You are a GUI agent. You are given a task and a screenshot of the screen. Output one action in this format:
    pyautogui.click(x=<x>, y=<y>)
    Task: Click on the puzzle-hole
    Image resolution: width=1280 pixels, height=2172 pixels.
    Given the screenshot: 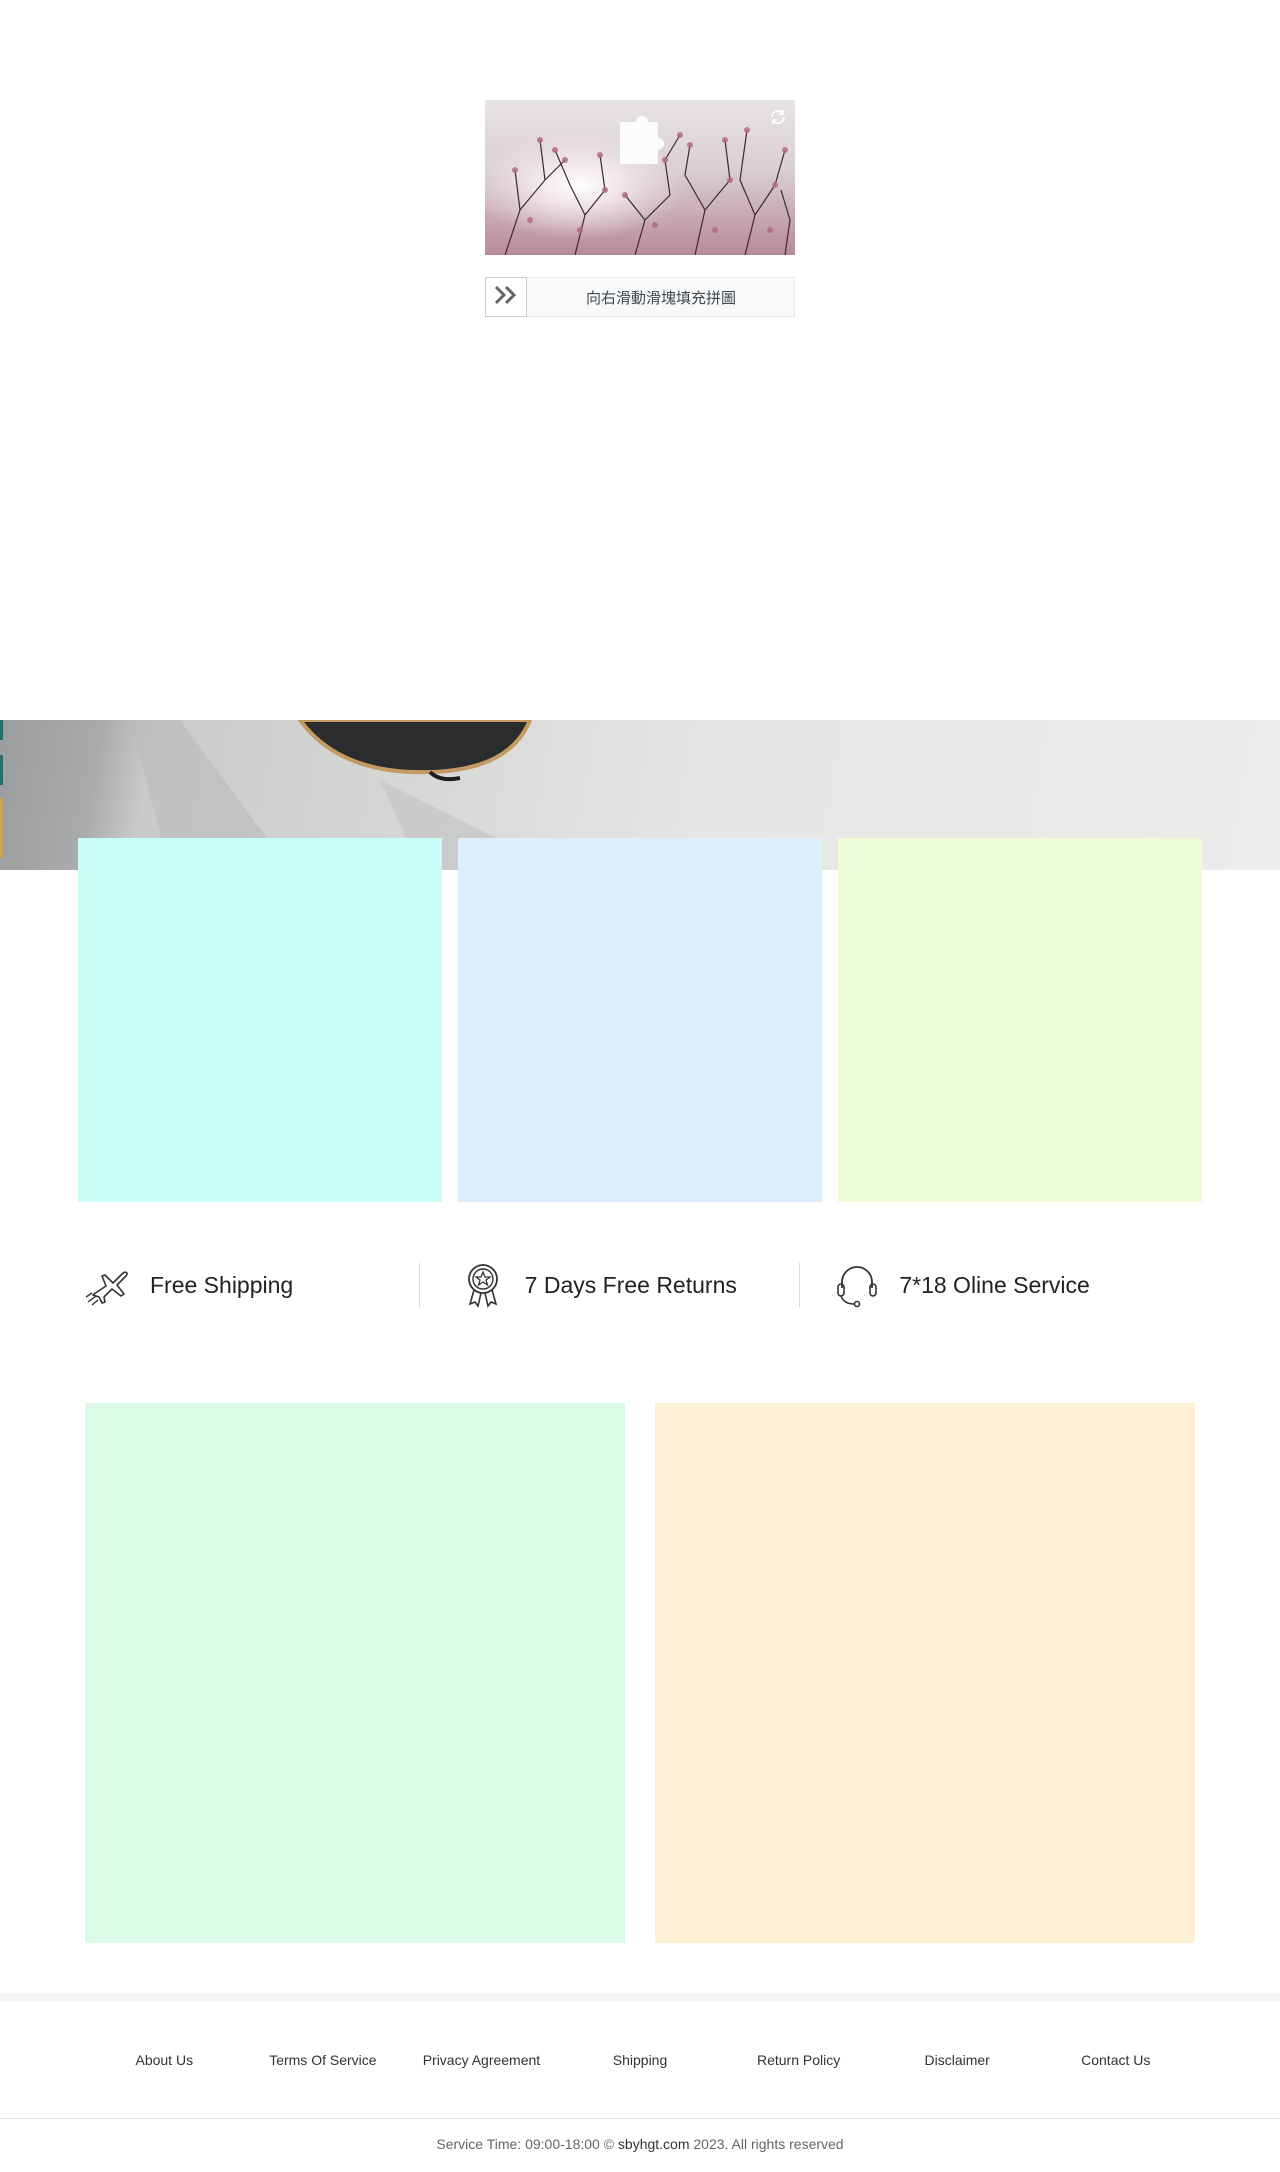 What is the action you would take?
    pyautogui.click(x=642, y=140)
    